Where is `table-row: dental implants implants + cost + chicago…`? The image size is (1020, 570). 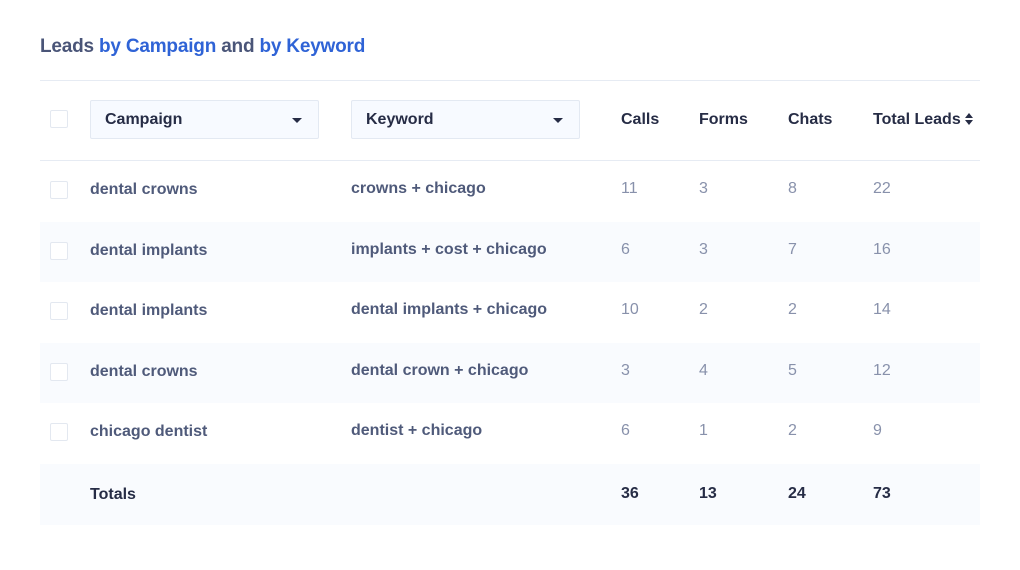
table-row: dental implants implants + cost + chicago… is located at coordinates (510, 251).